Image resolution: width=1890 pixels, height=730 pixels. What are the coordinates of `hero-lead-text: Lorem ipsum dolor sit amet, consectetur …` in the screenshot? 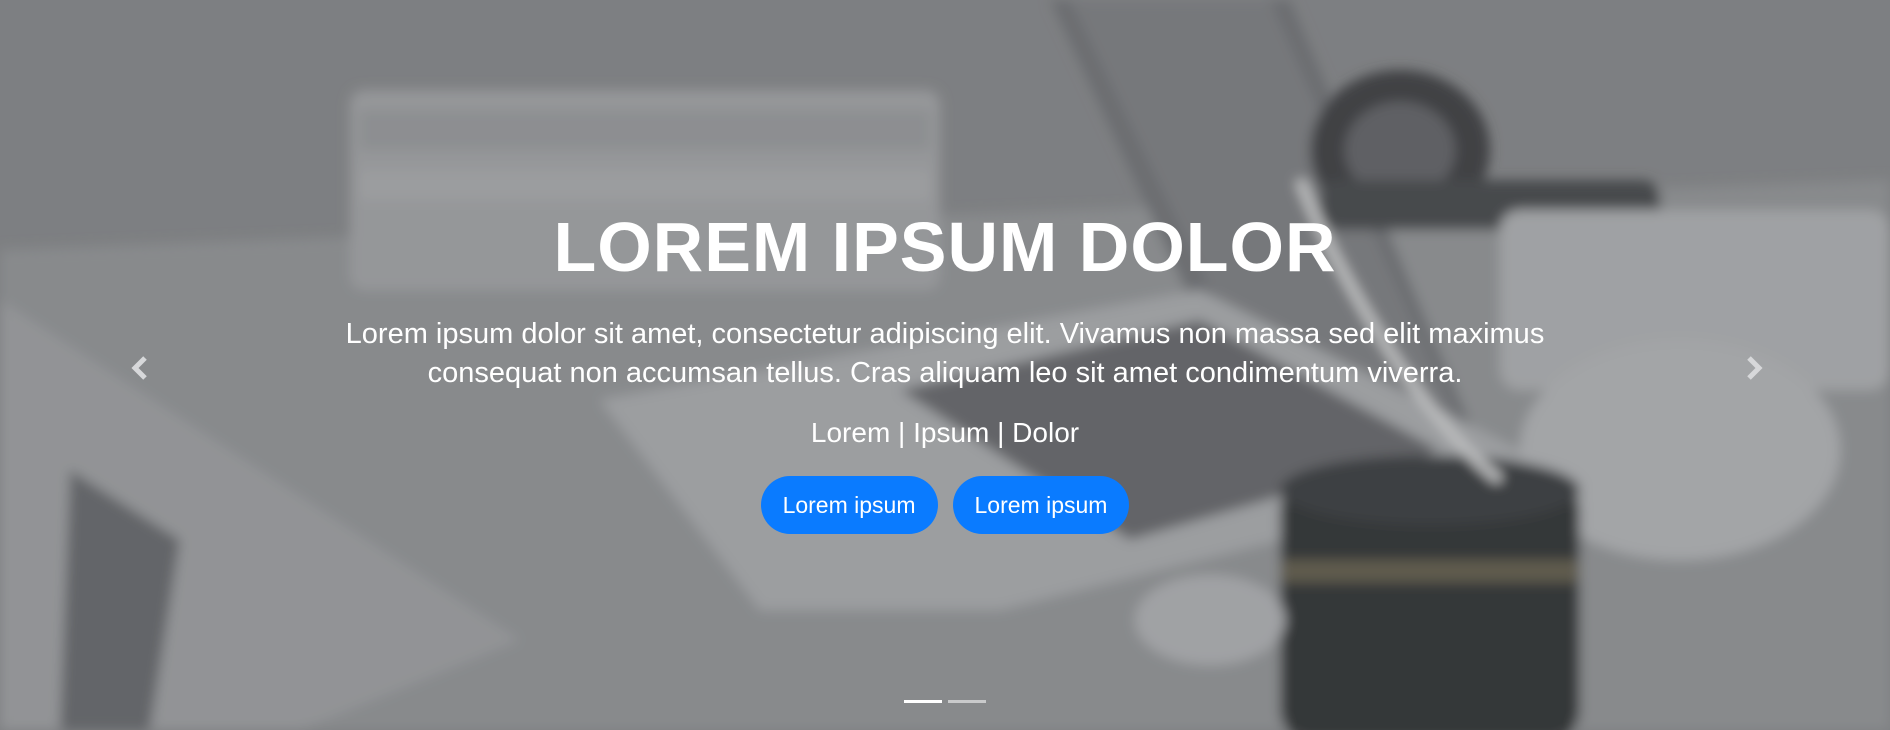 It's located at (945, 353).